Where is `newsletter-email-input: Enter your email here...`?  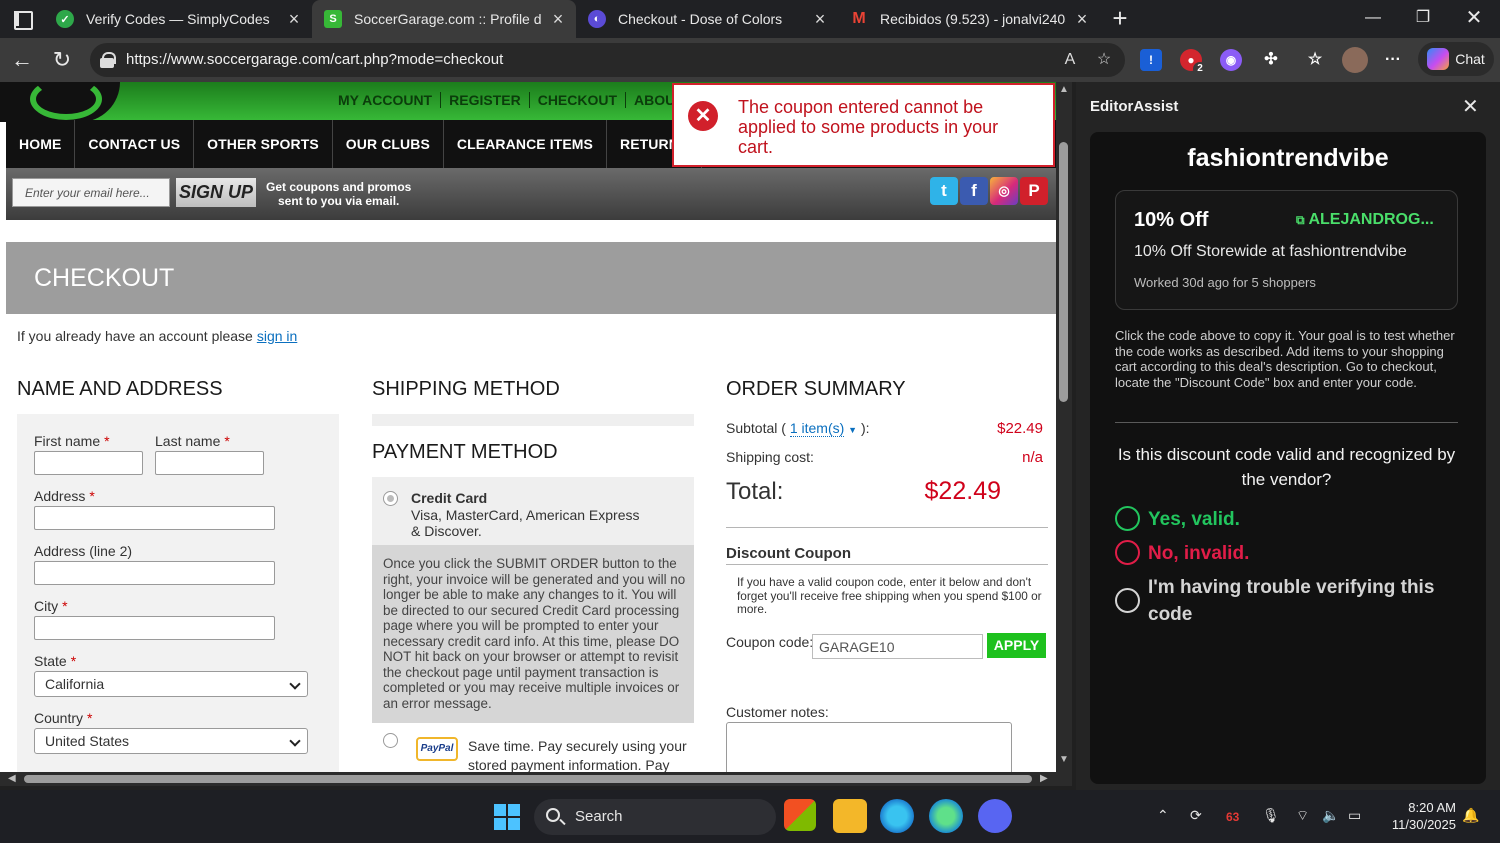
newsletter-email-input: Enter your email here... is located at coordinates (91, 192).